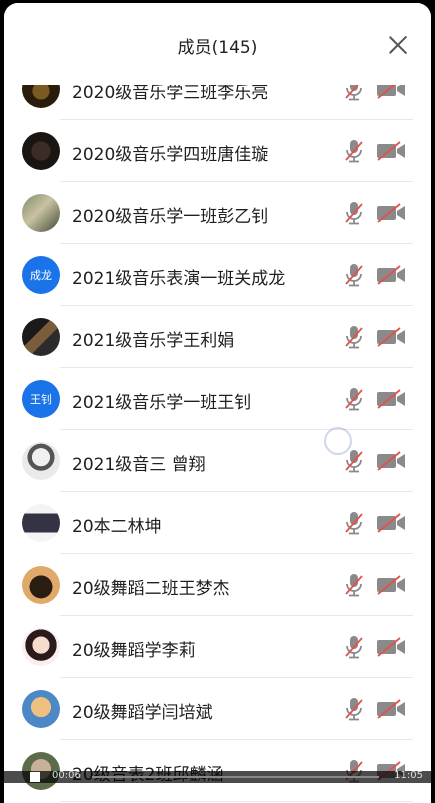  What do you see at coordinates (408, 775) in the screenshot?
I see `total-time: 11:05` at bounding box center [408, 775].